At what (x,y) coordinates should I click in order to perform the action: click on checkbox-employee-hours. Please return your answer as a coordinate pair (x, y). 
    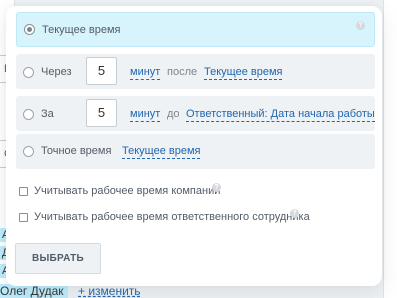
    Looking at the image, I should click on (23, 217).